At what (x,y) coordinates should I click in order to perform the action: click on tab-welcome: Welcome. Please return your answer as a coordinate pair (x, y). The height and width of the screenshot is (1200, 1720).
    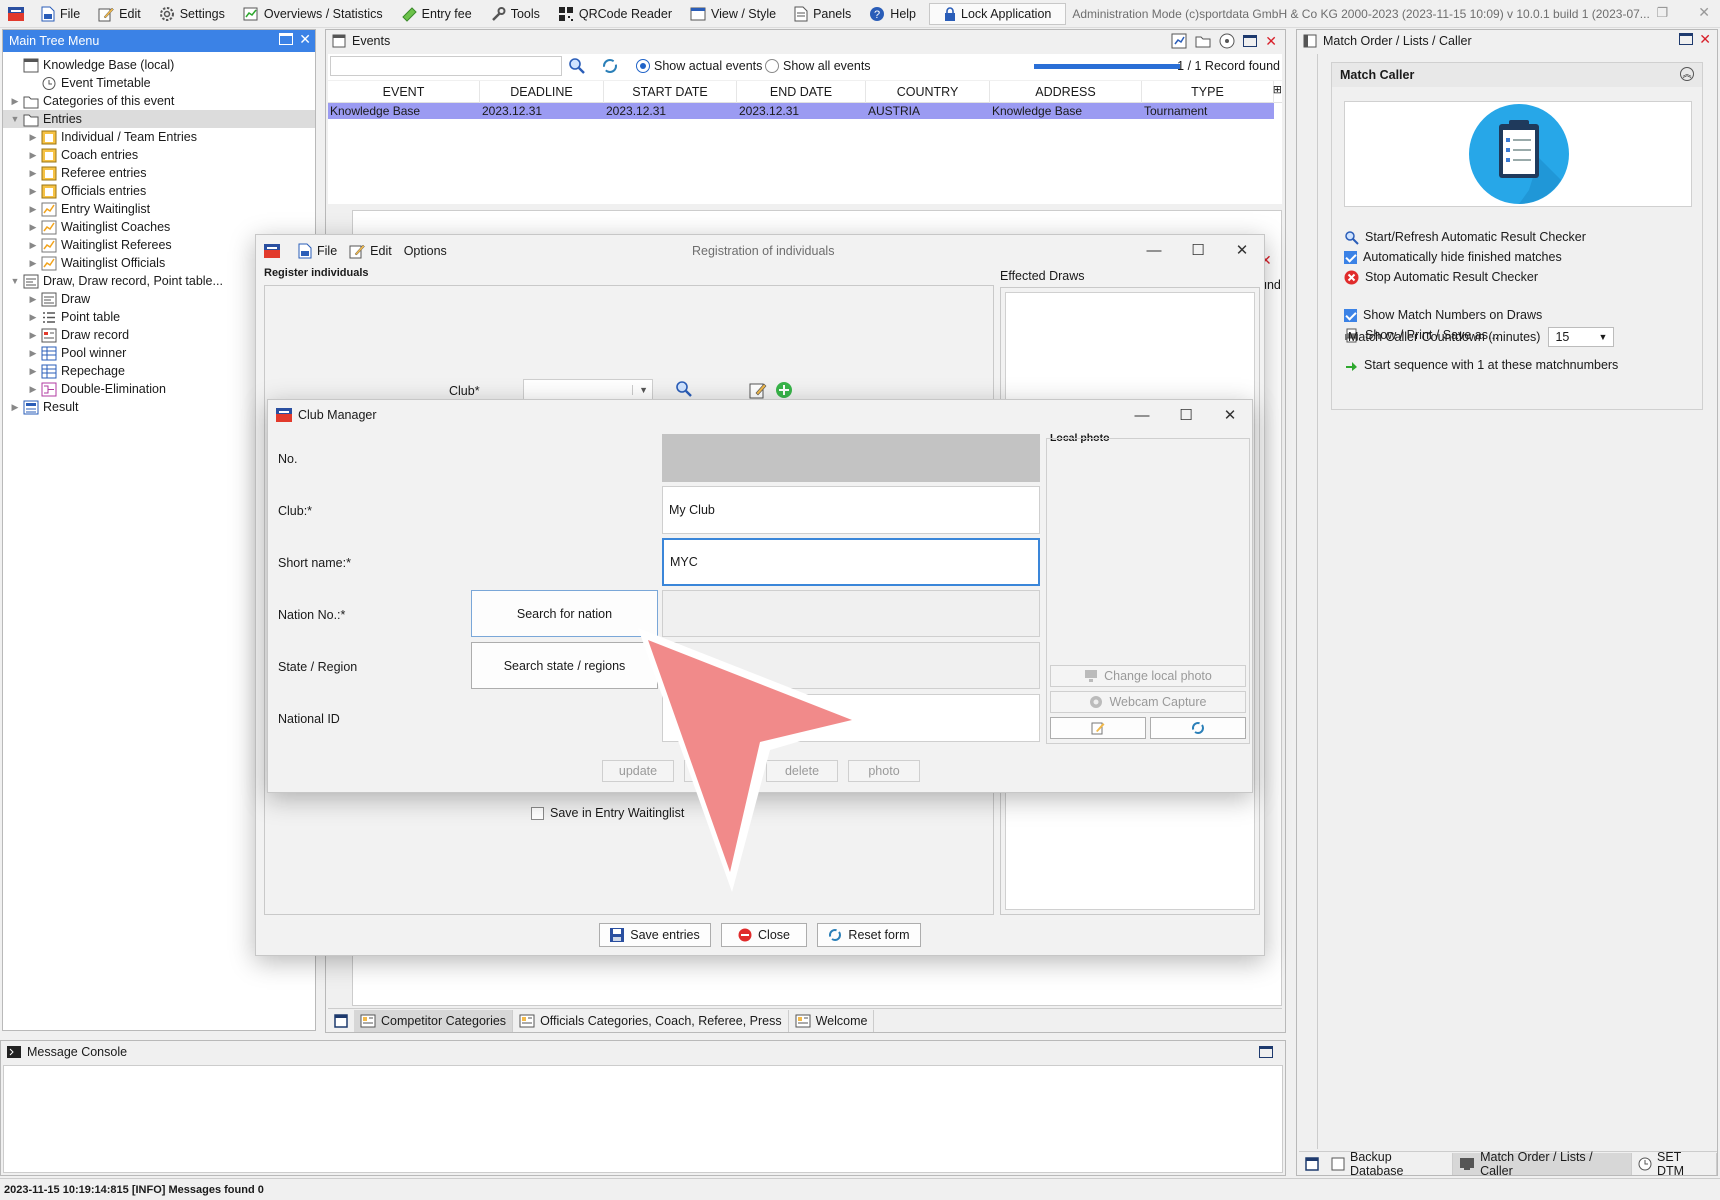
    Looking at the image, I should click on (832, 1020).